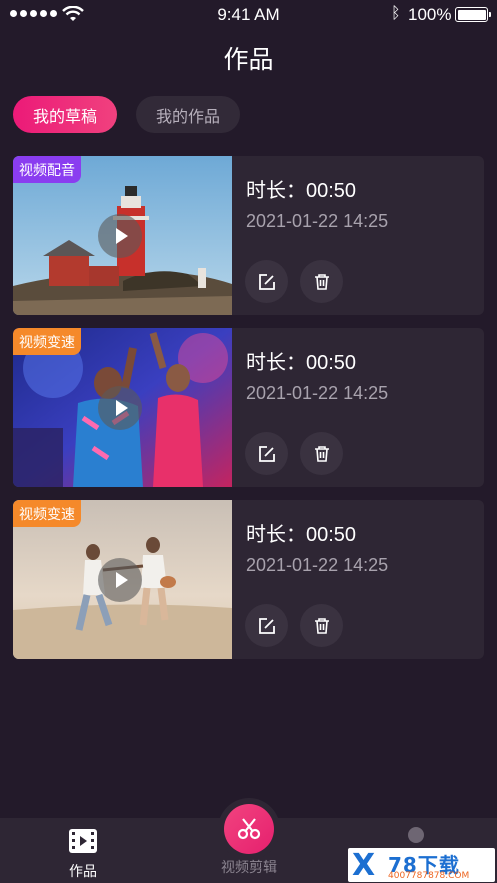 This screenshot has width=497, height=883. What do you see at coordinates (421, 865) in the screenshot?
I see `watermark-logo: X 78下载 4007787878.COM` at bounding box center [421, 865].